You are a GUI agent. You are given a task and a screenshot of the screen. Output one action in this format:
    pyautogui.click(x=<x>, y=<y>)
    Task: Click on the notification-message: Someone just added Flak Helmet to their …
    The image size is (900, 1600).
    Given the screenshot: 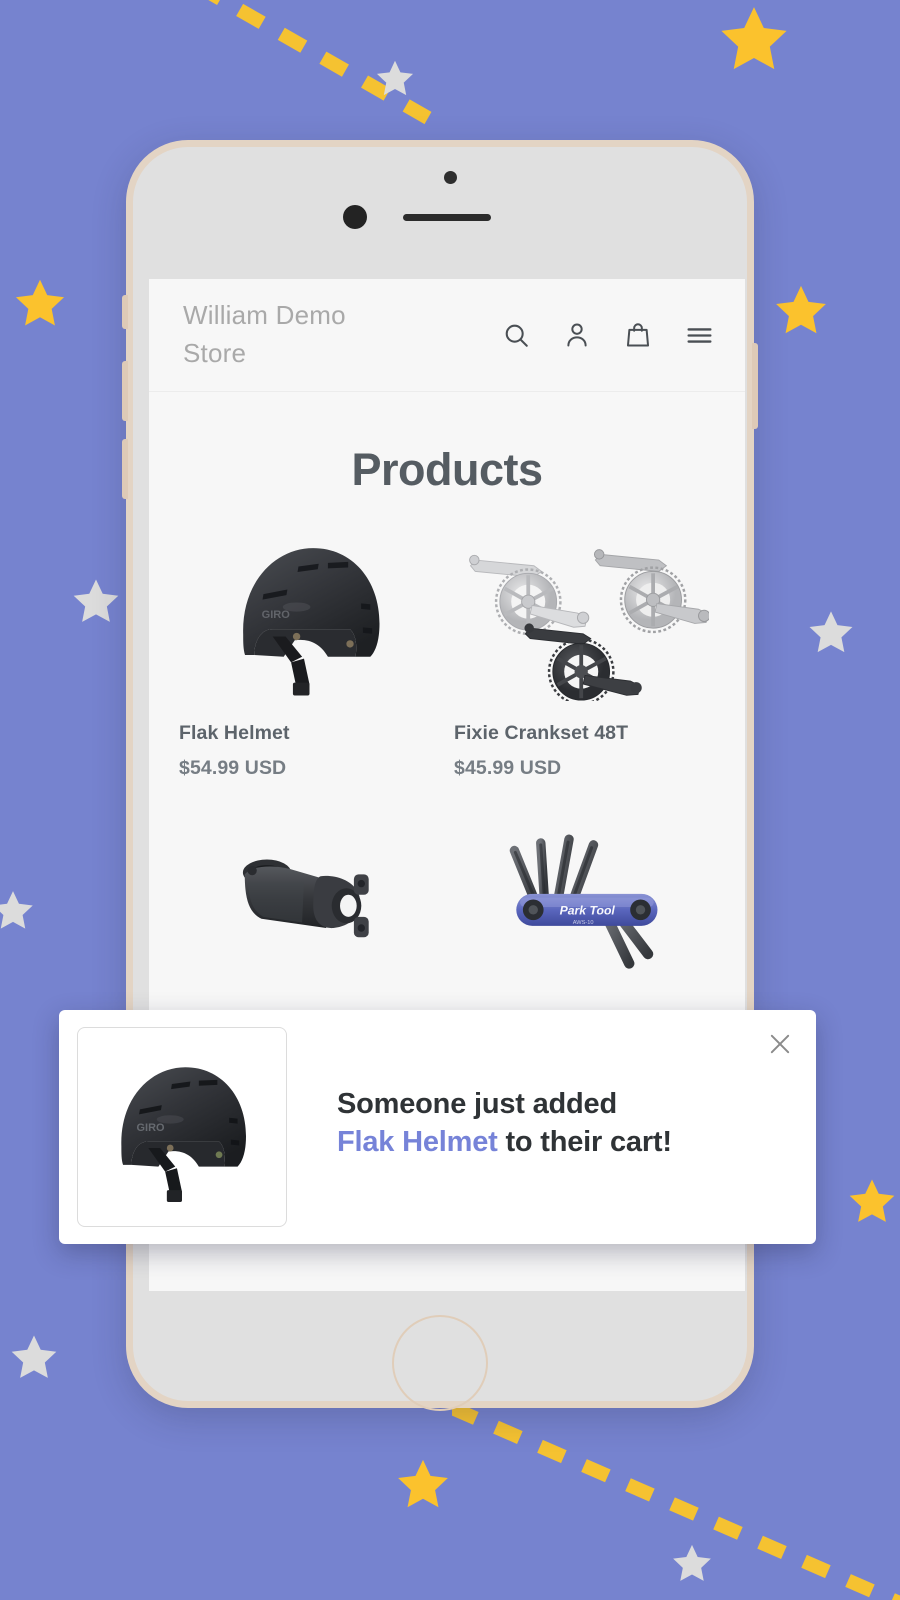 What is the action you would take?
    pyautogui.click(x=542, y=1126)
    